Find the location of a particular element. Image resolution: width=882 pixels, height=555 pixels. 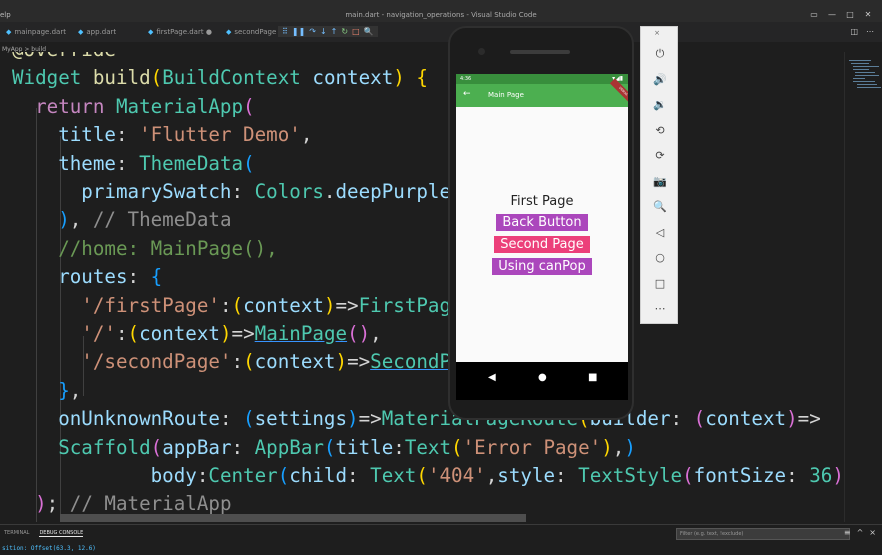

step-into-button: ↓ is located at coordinates (323, 31).